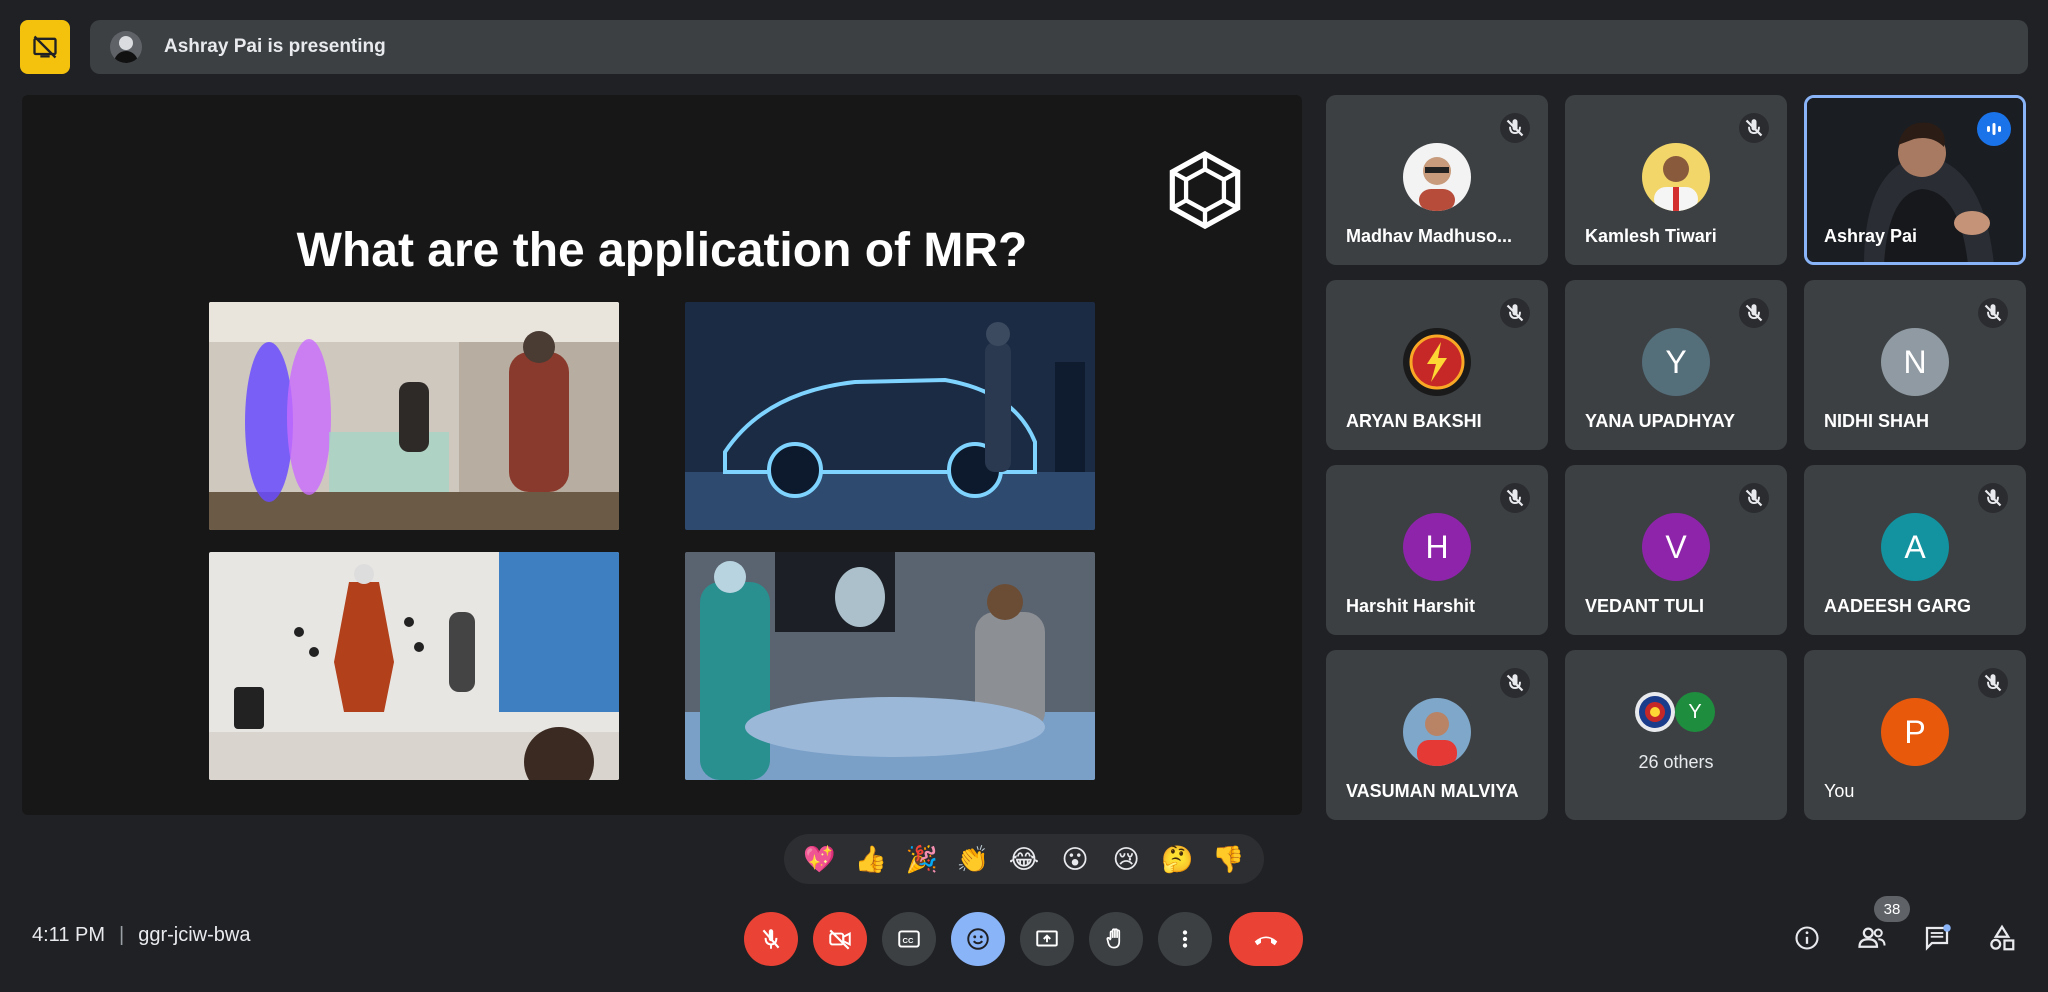  Describe the element at coordinates (1205, 190) in the screenshot. I see `hexagon-logo-icon` at that location.